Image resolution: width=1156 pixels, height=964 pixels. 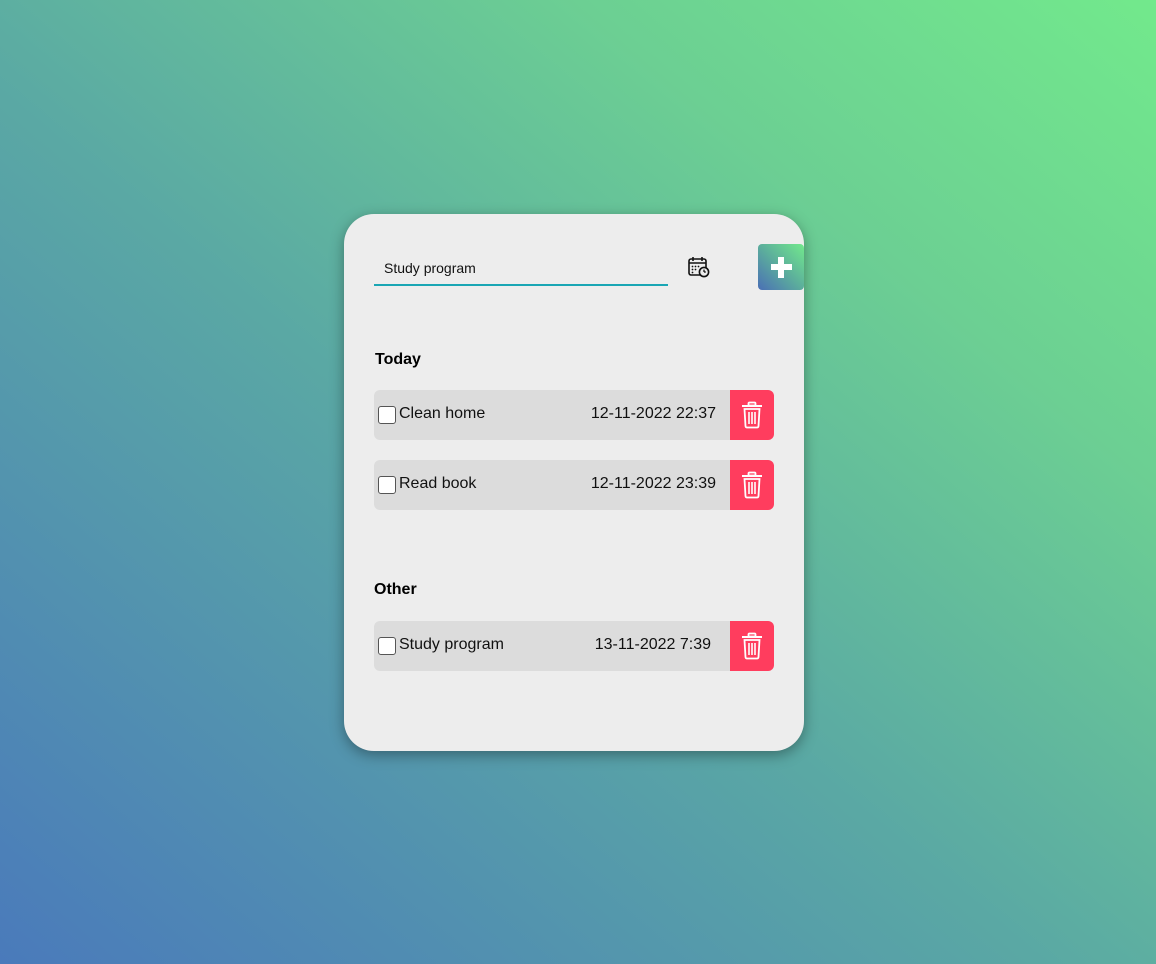 What do you see at coordinates (699, 267) in the screenshot?
I see `calendar-clock-icon` at bounding box center [699, 267].